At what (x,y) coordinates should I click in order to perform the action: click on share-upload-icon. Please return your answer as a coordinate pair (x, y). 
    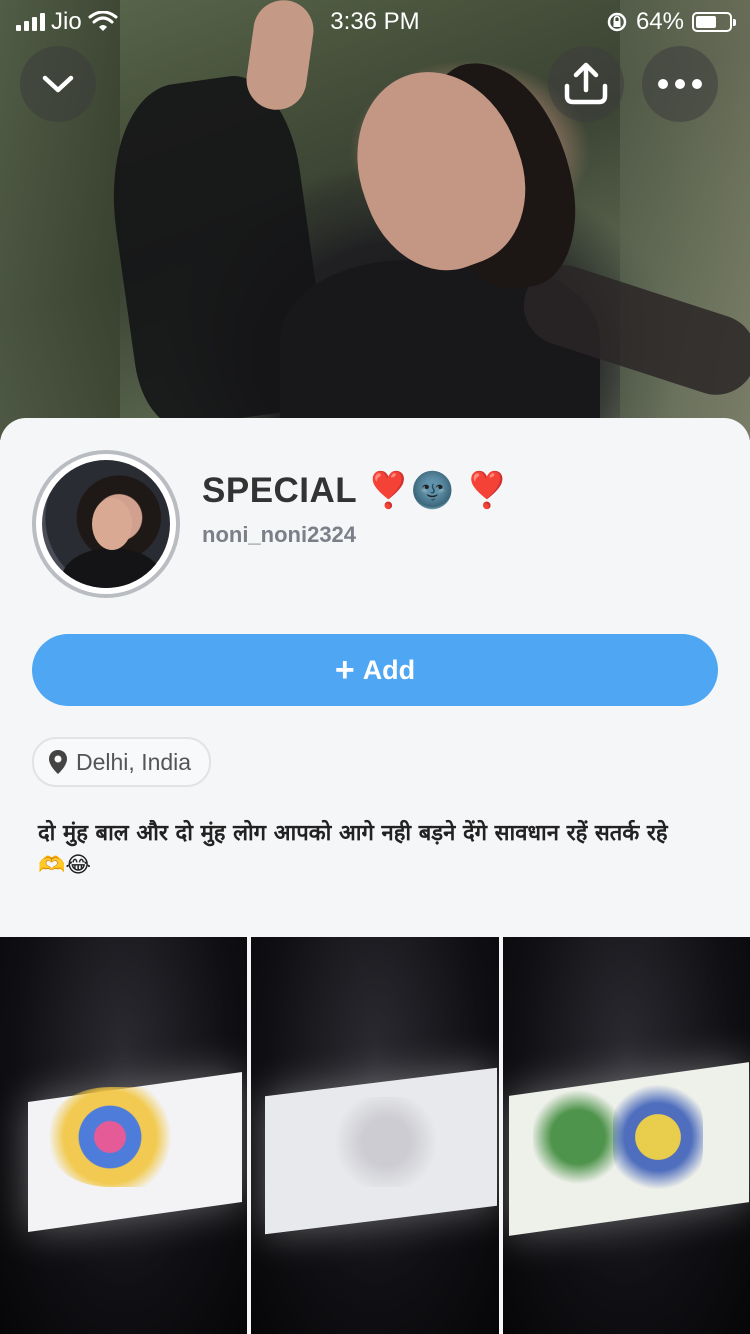
    Looking at the image, I should click on (586, 83).